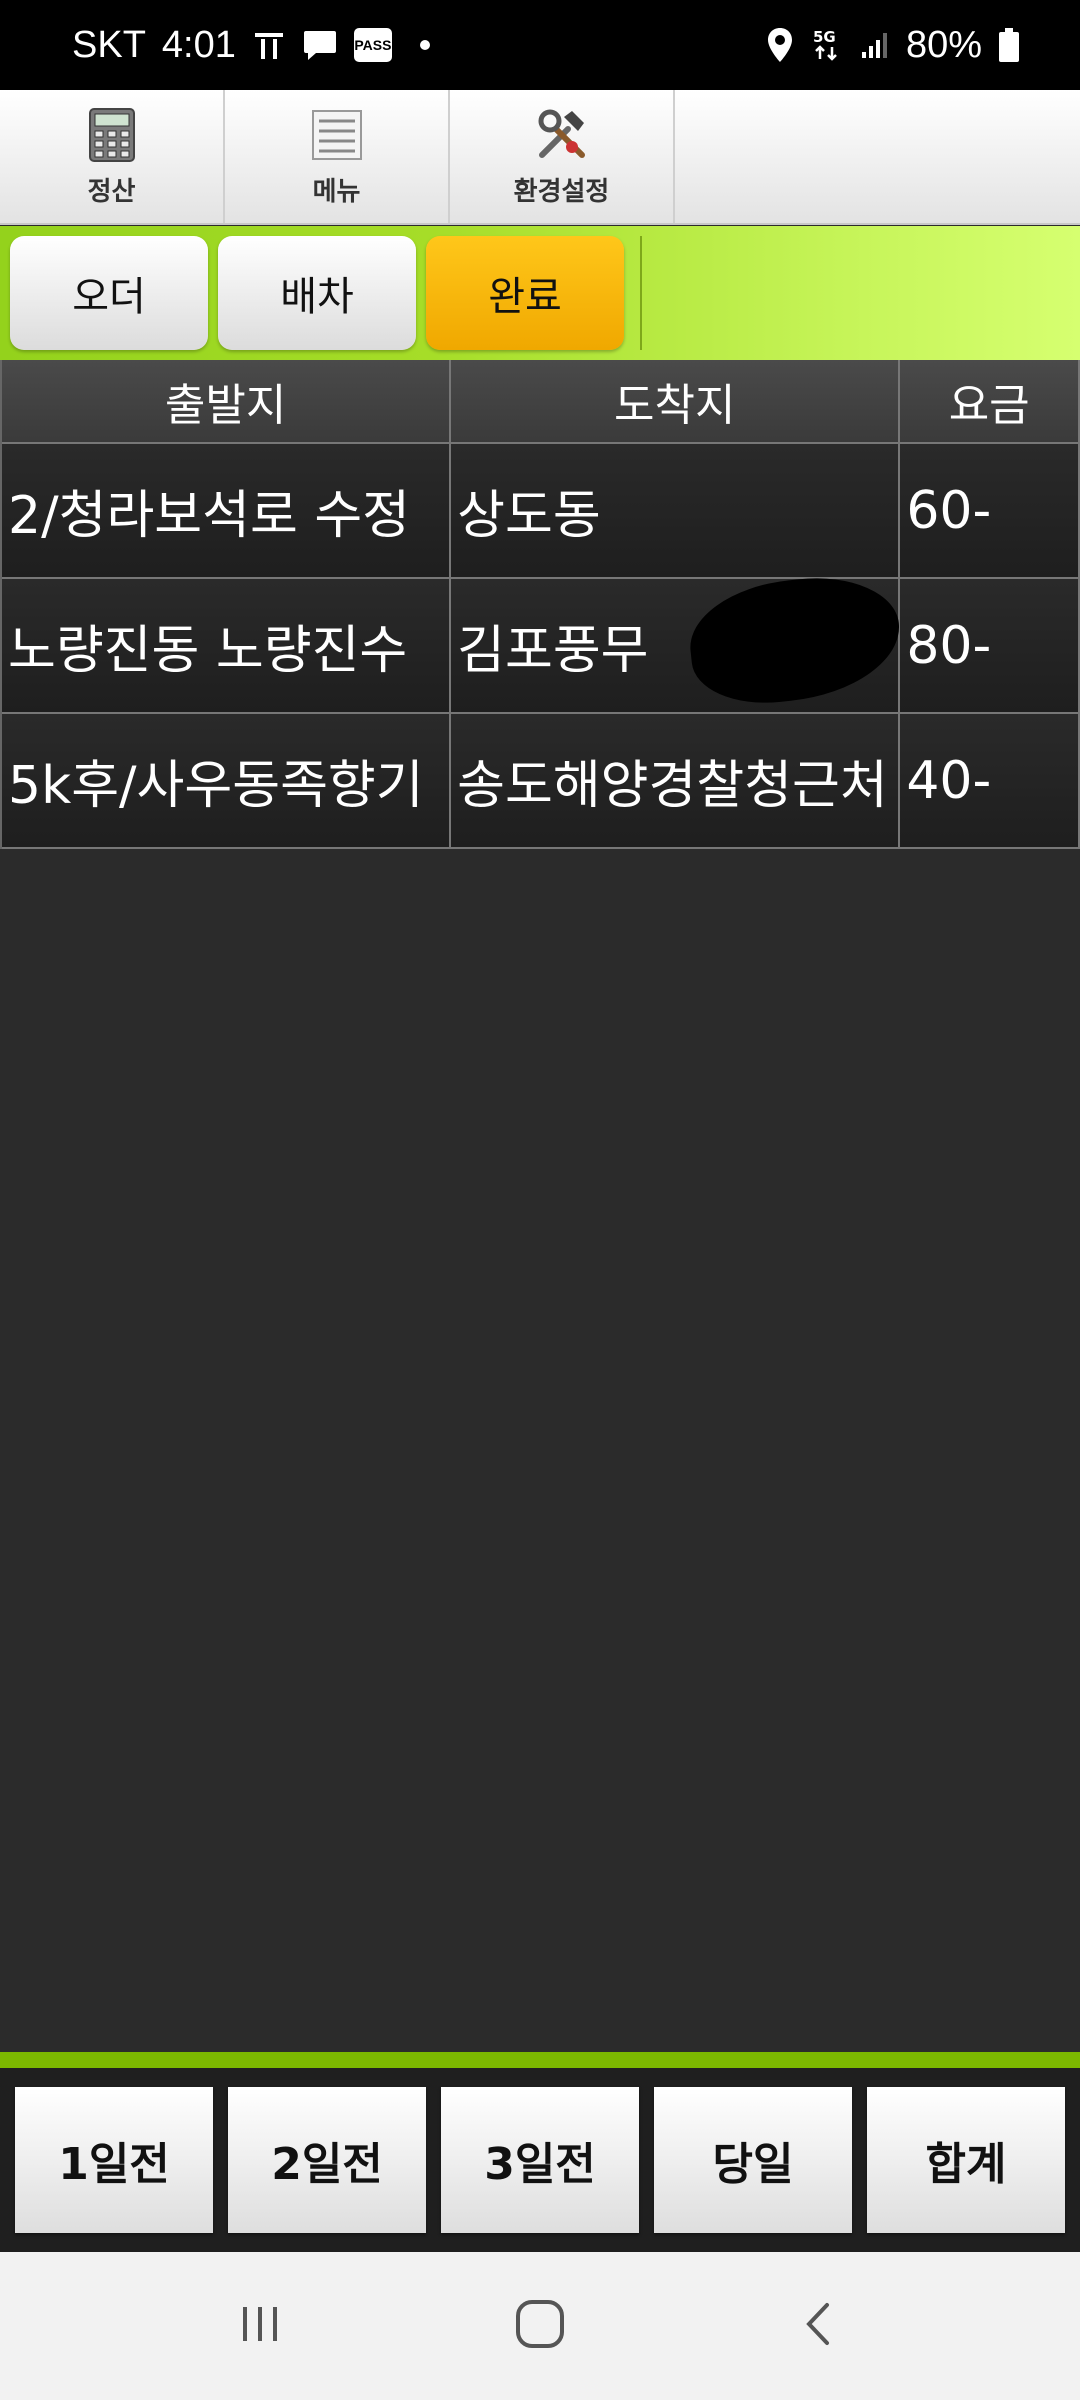 This screenshot has height=2400, width=1080. I want to click on table-row: 2/청라보석로 수정 상도동 60-, so click(541, 511).